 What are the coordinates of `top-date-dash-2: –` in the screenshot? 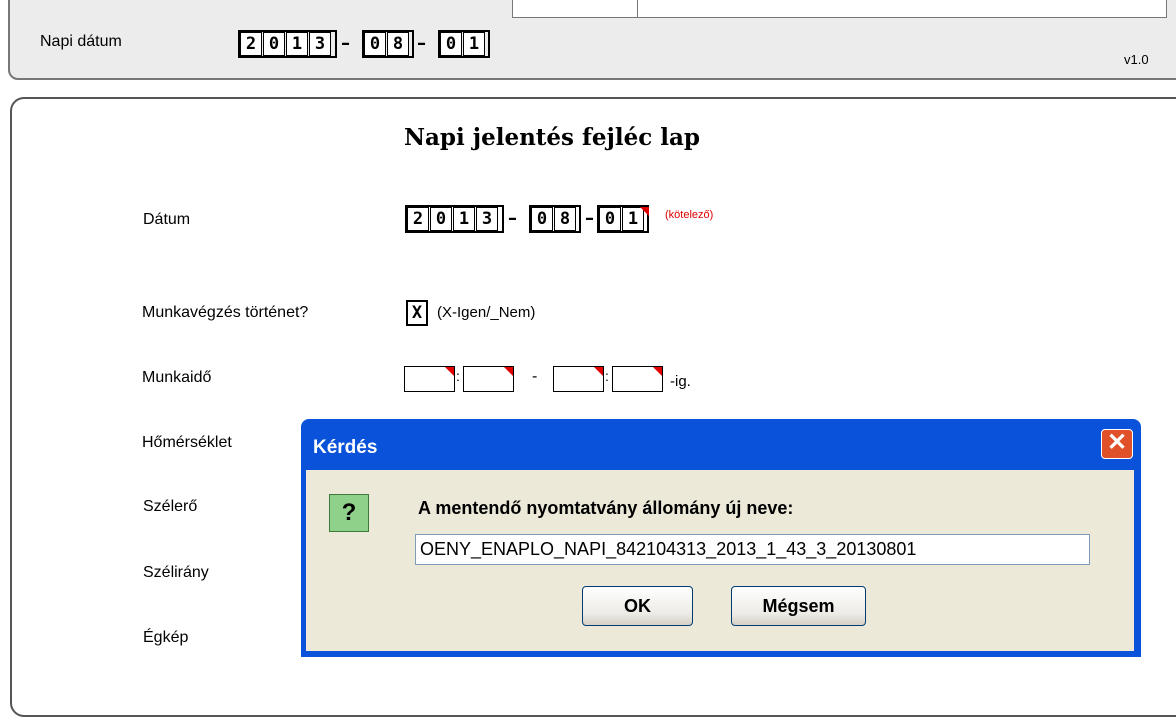 It's located at (421, 43).